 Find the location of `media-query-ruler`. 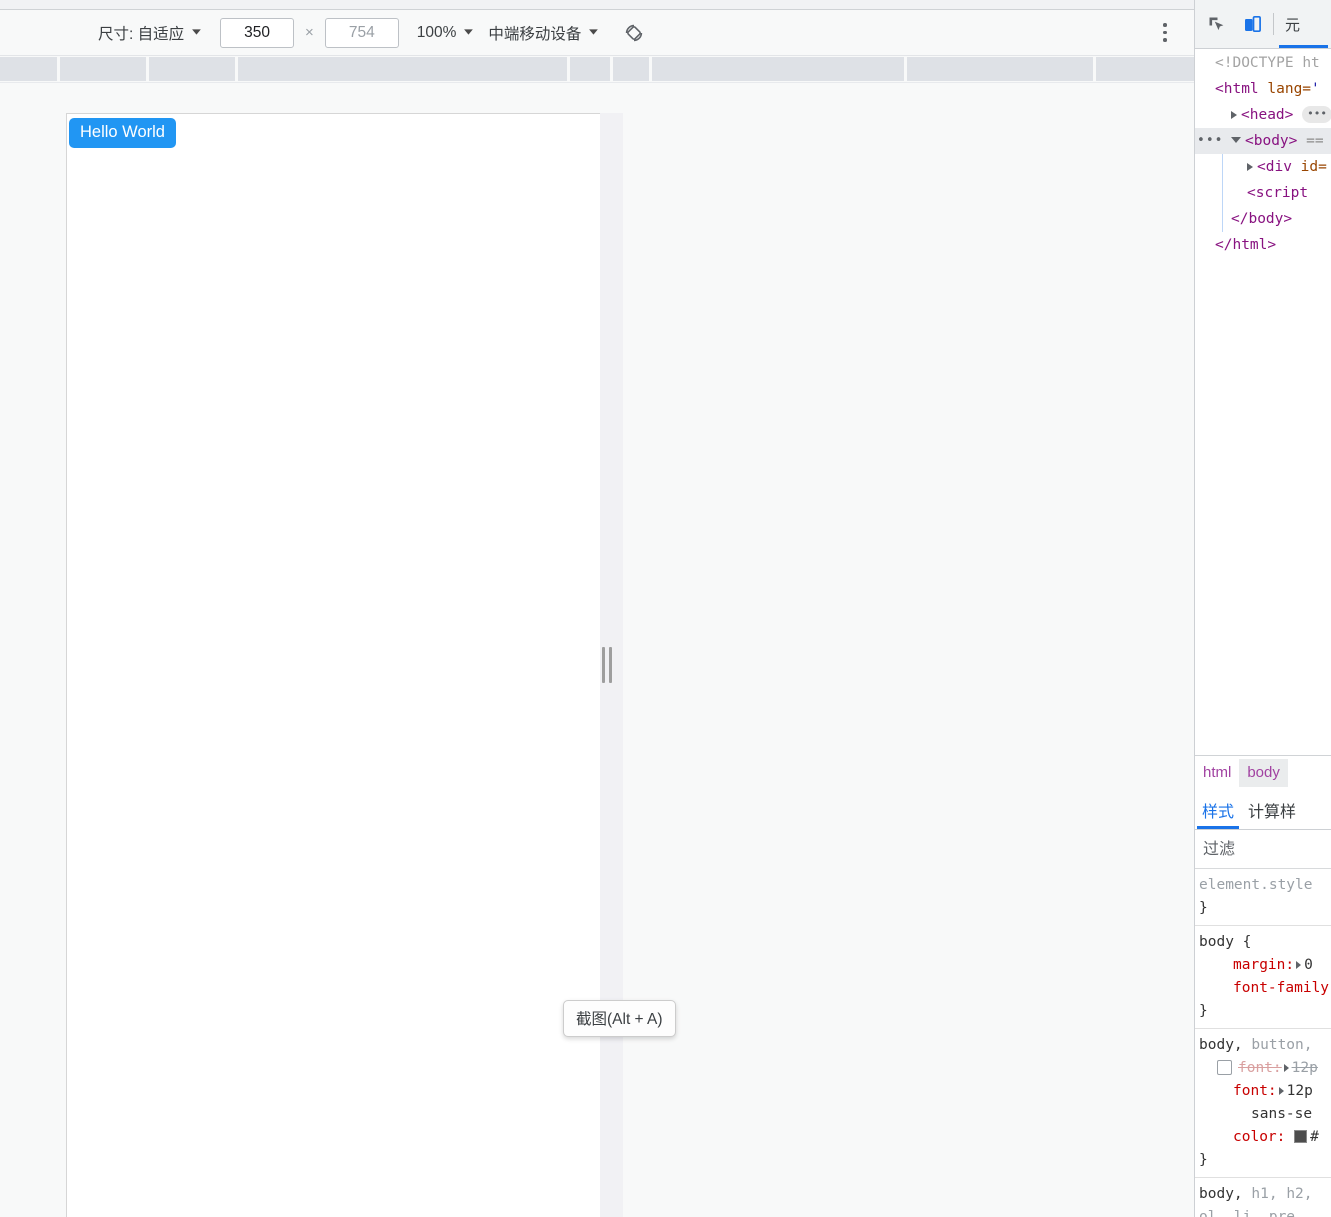

media-query-ruler is located at coordinates (597, 69).